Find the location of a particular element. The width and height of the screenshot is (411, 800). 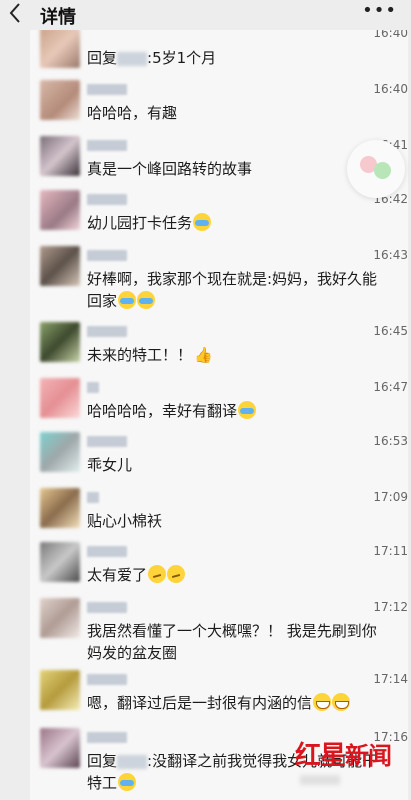

comment-text: 幼儿园打卡任务 is located at coordinates (237, 223).